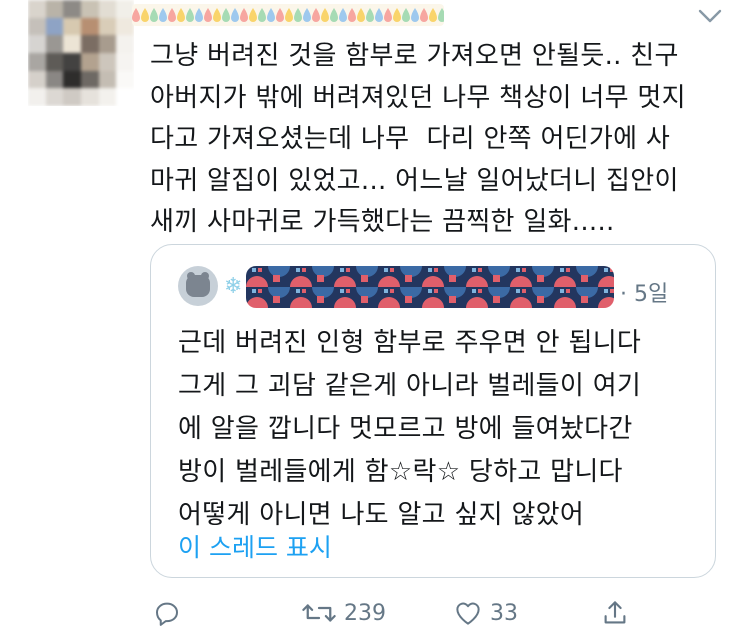 Image resolution: width=750 pixels, height=644 pixels. What do you see at coordinates (343, 613) in the screenshot?
I see `retweet-button: 239` at bounding box center [343, 613].